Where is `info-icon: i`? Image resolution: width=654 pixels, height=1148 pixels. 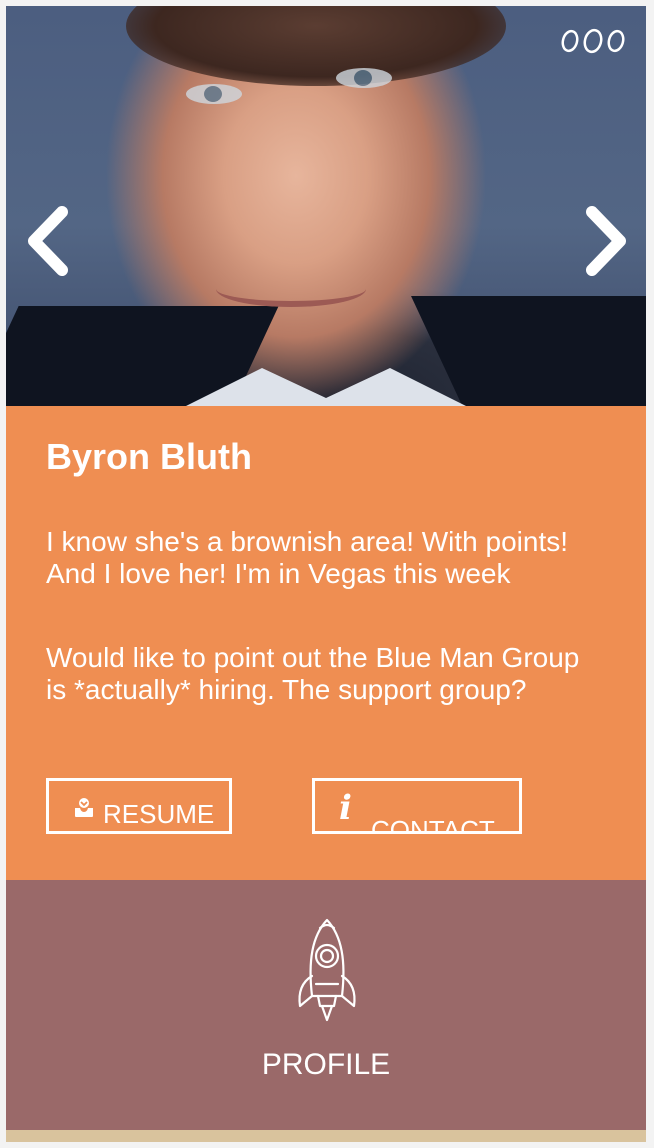
info-icon: i is located at coordinates (345, 808).